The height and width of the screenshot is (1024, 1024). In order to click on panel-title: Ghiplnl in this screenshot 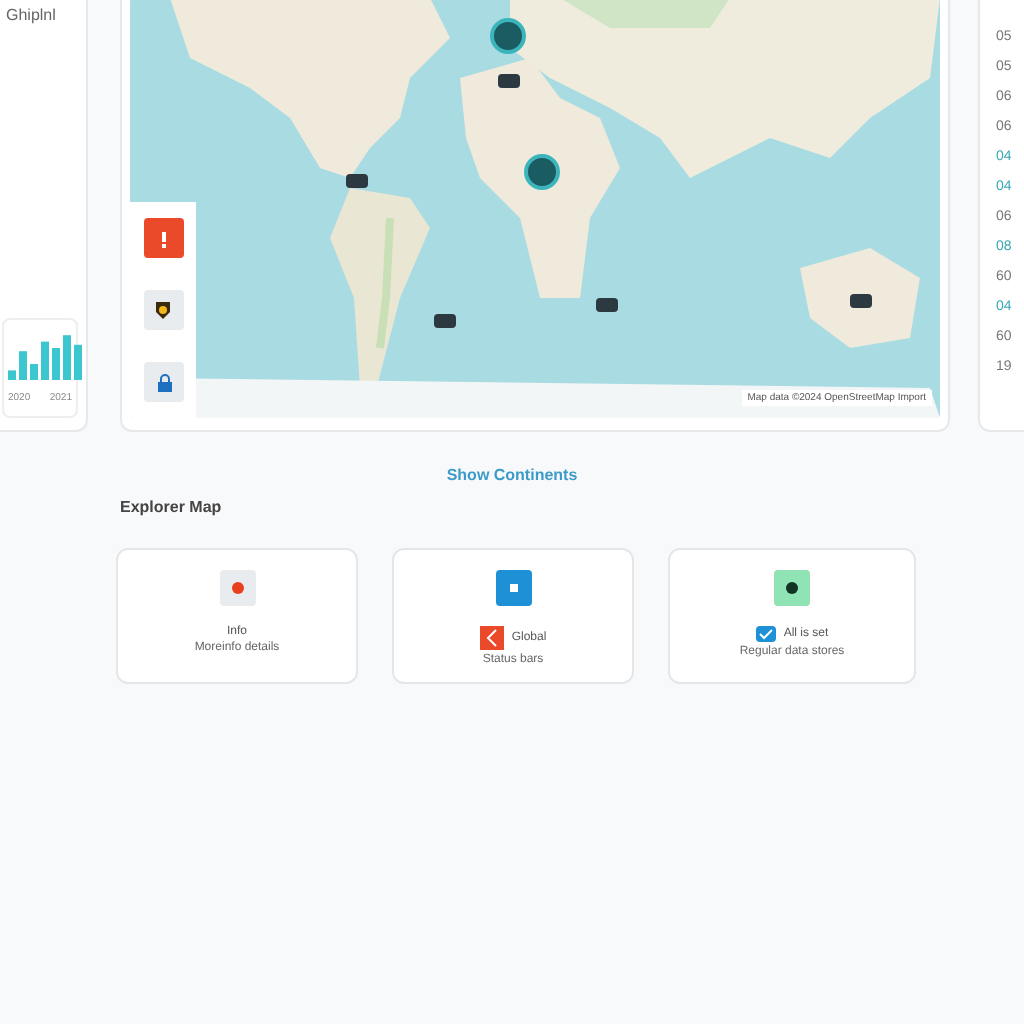, I will do `click(31, 15)`.